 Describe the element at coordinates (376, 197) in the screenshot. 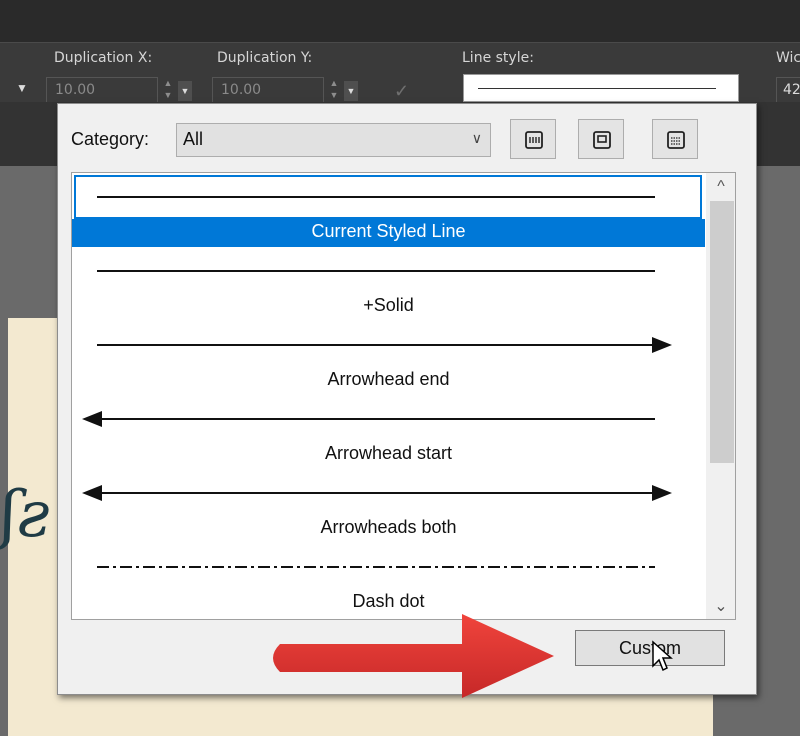

I see `line-preview-plain` at that location.